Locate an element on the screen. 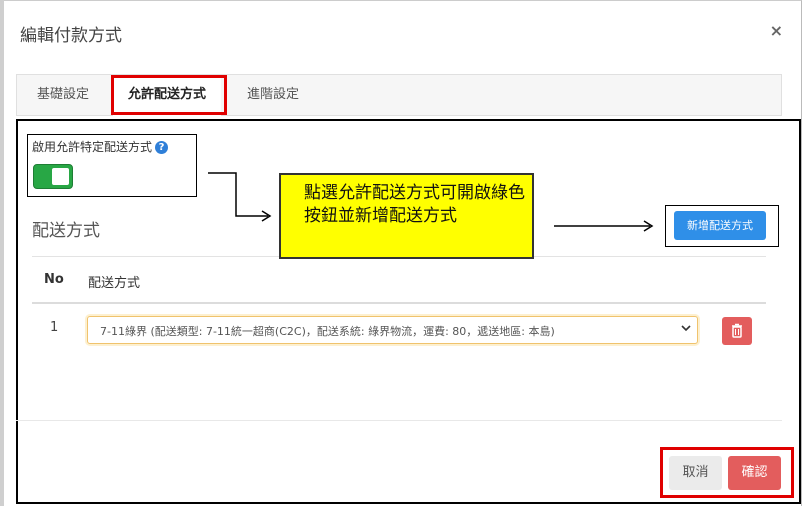 The image size is (804, 506). confirm-button: 確認 is located at coordinates (754, 473).